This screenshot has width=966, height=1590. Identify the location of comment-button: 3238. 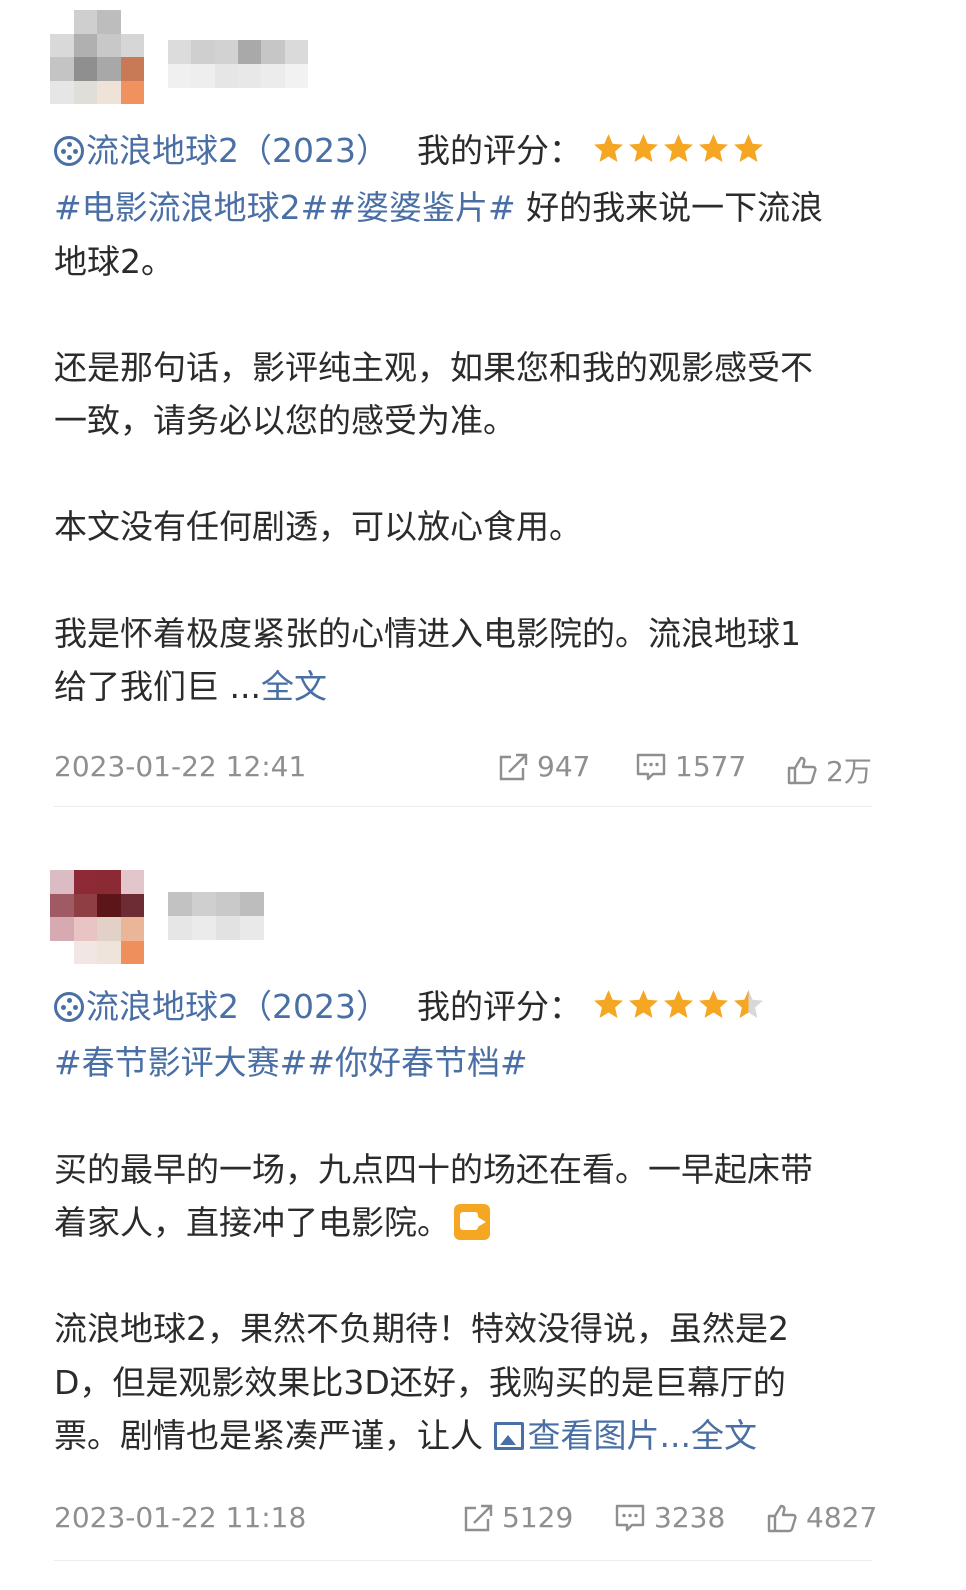
(669, 1517).